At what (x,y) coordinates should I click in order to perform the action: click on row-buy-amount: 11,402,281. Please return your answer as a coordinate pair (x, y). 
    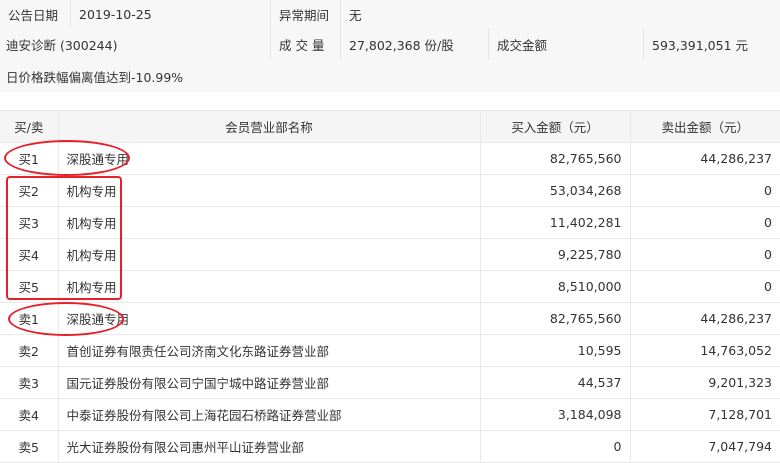
    Looking at the image, I should click on (554, 222).